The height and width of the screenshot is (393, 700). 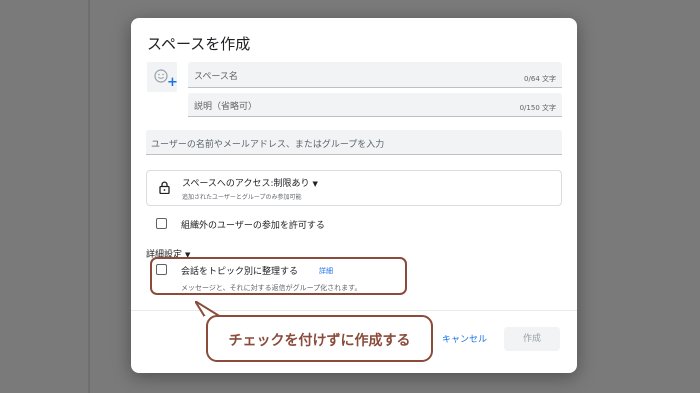 I want to click on access-title: スペースへのアクセス:制限あり ▼, so click(x=250, y=182).